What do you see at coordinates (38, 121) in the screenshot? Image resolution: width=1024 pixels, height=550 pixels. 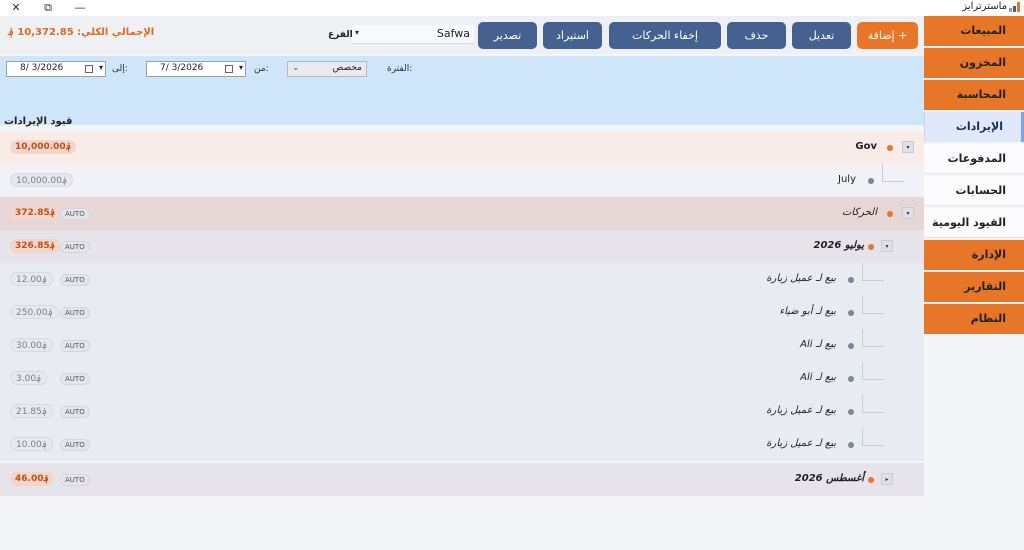 I see `section-title-text: قيود الإيرادات` at bounding box center [38, 121].